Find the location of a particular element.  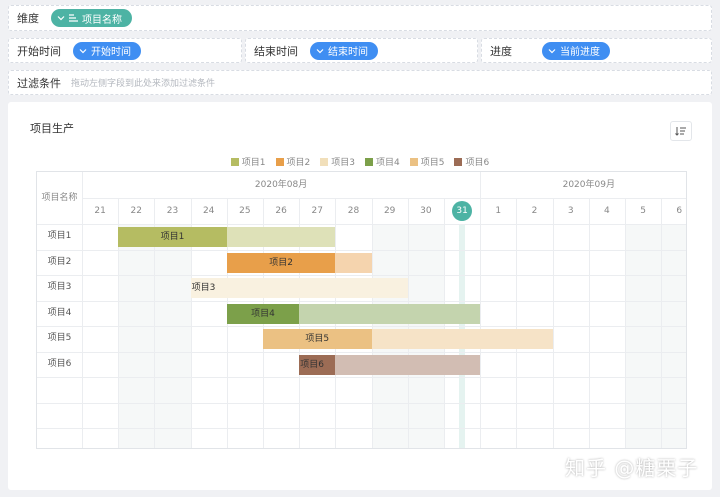

legend-item: 项目2 is located at coordinates (293, 161).